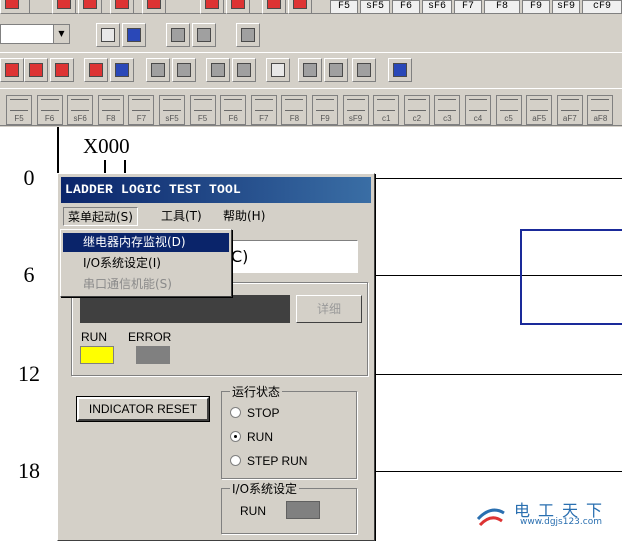 The height and width of the screenshot is (541, 622). Describe the element at coordinates (106, 146) in the screenshot. I see `device-label: X000` at that location.